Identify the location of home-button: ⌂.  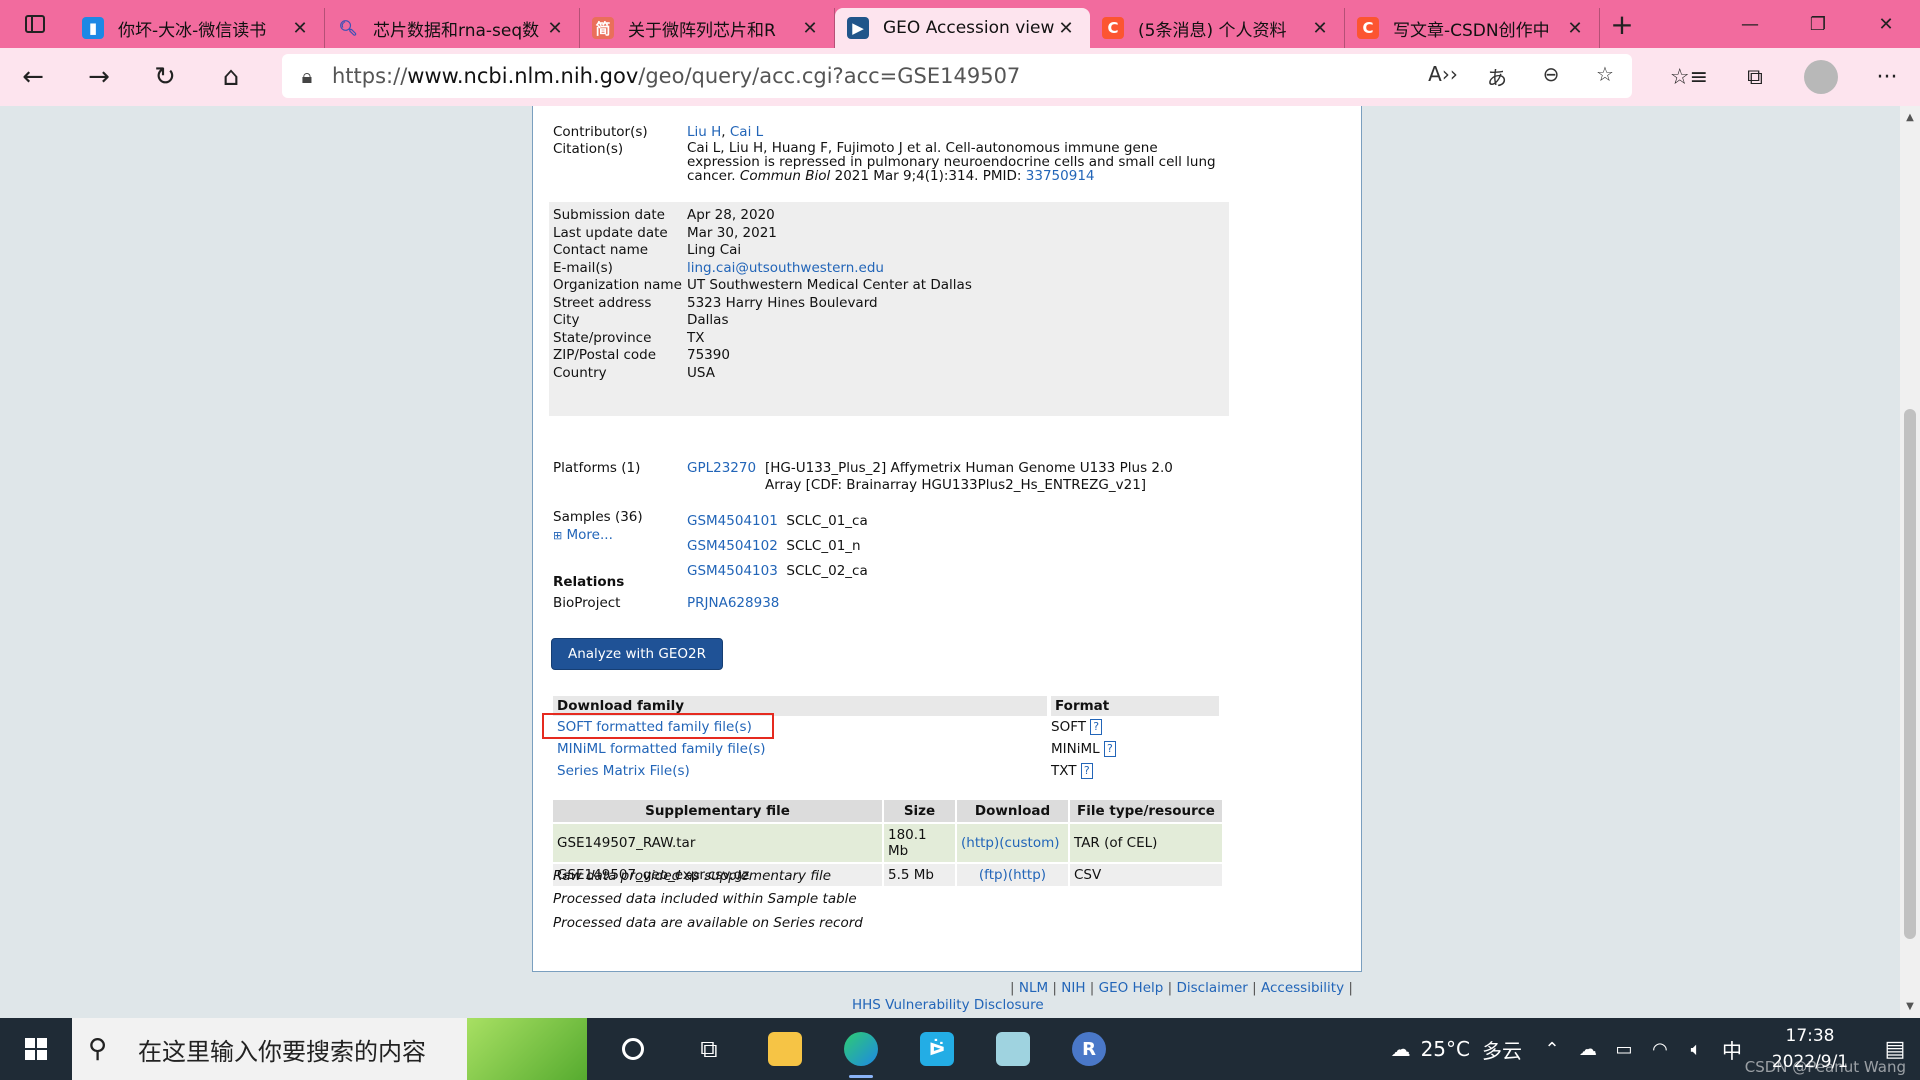
(231, 77).